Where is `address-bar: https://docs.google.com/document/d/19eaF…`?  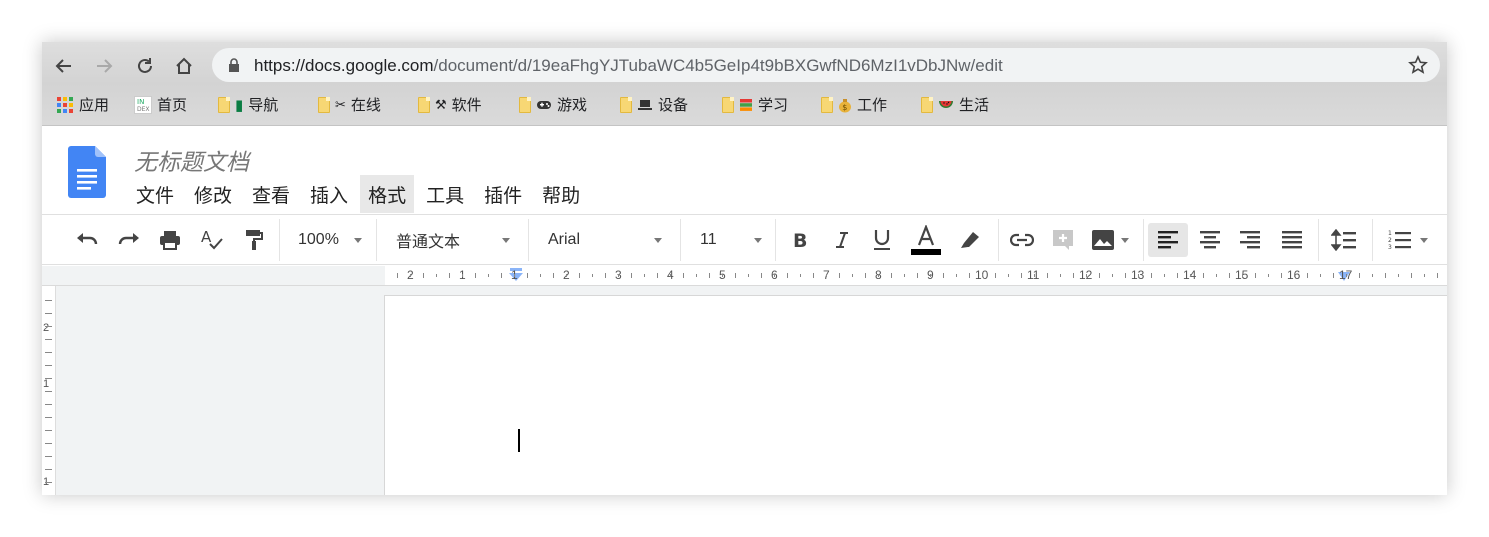 address-bar: https://docs.google.com/document/d/19eaF… is located at coordinates (826, 65).